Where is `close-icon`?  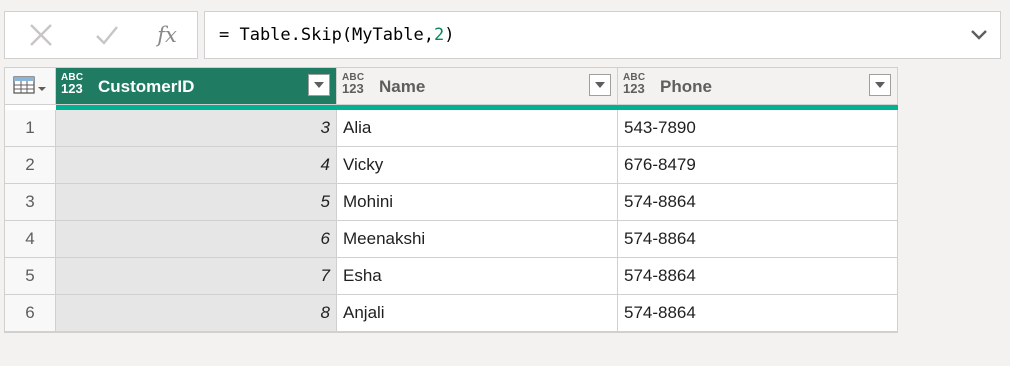
close-icon is located at coordinates (41, 35).